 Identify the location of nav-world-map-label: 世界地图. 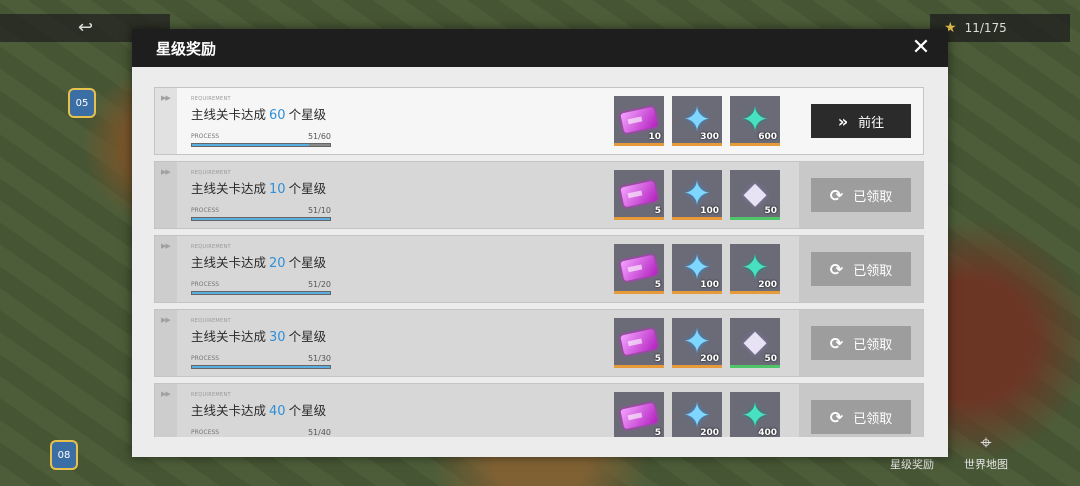
(986, 464).